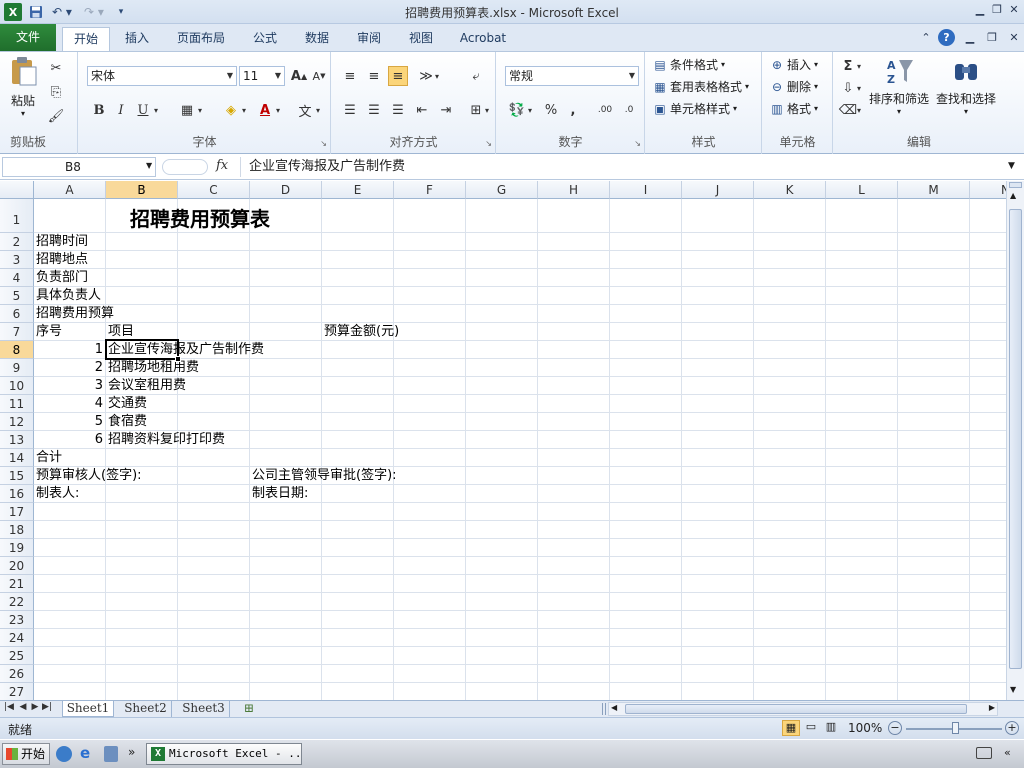 The width and height of the screenshot is (1024, 768). I want to click on column-header-h: H, so click(574, 190).